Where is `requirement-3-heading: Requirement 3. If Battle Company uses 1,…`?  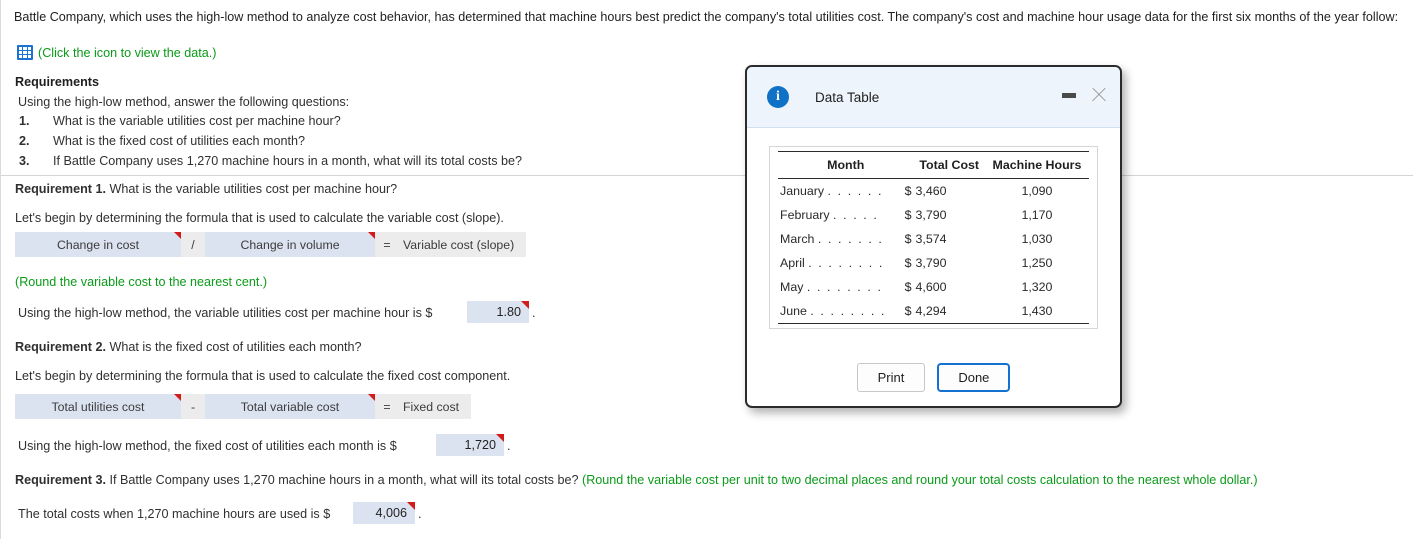
requirement-3-heading: Requirement 3. If Battle Company uses 1,… is located at coordinates (636, 480).